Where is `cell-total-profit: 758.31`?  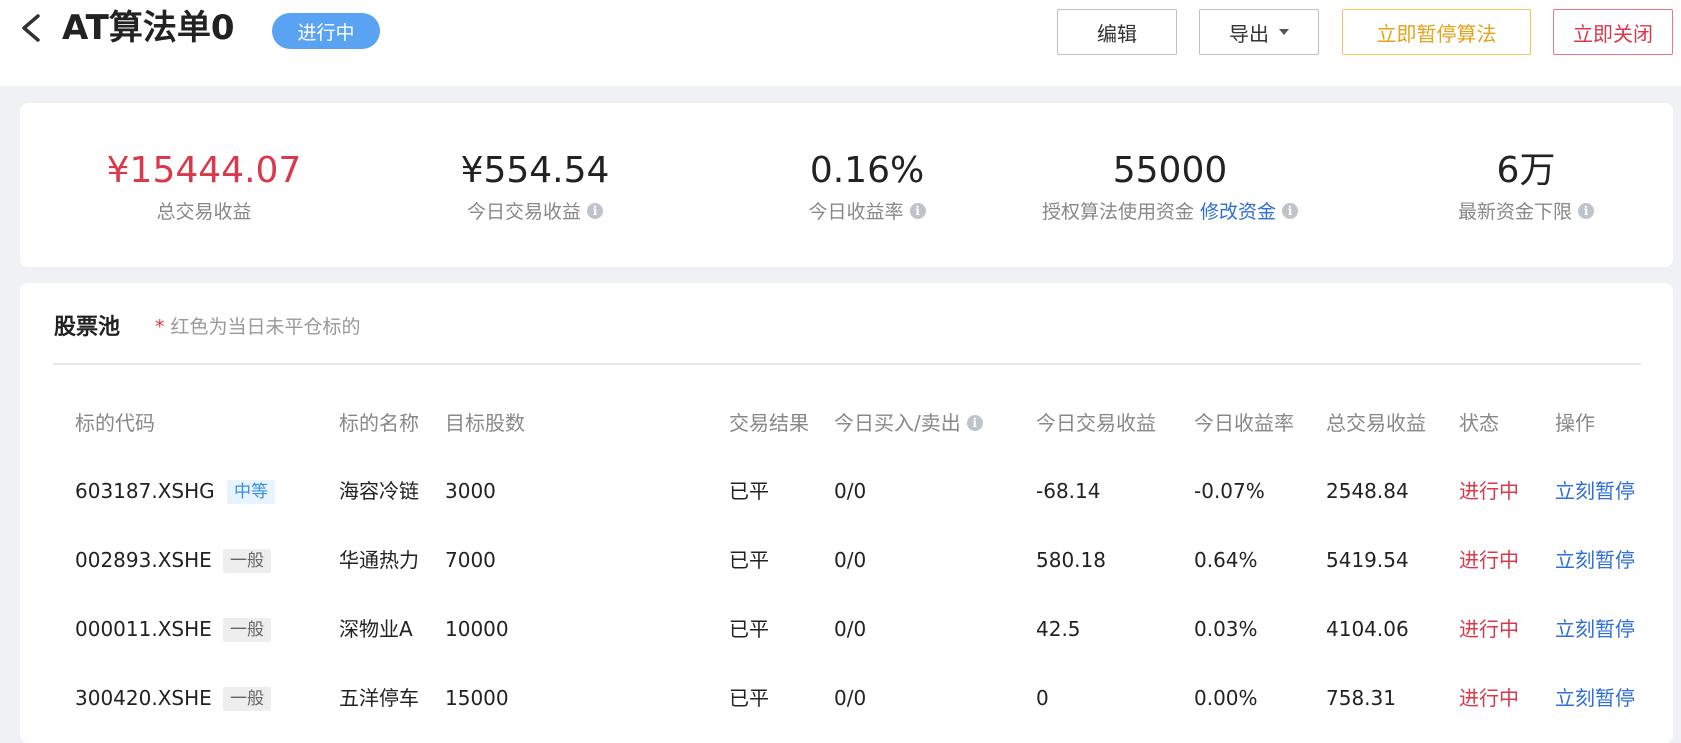
cell-total-profit: 758.31 is located at coordinates (1361, 698).